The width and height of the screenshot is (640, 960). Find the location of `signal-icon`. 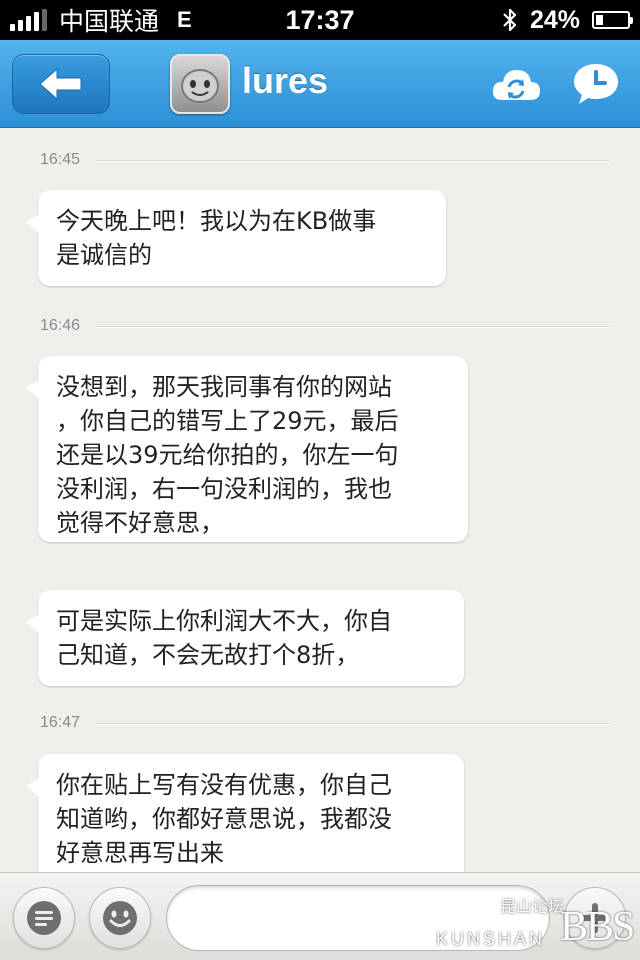

signal-icon is located at coordinates (28, 20).